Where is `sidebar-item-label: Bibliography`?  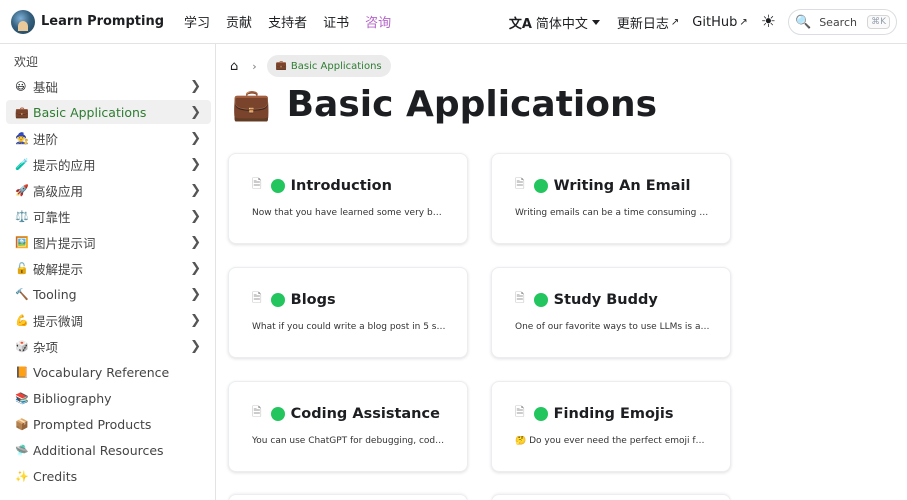
sidebar-item-label: Bibliography is located at coordinates (72, 398).